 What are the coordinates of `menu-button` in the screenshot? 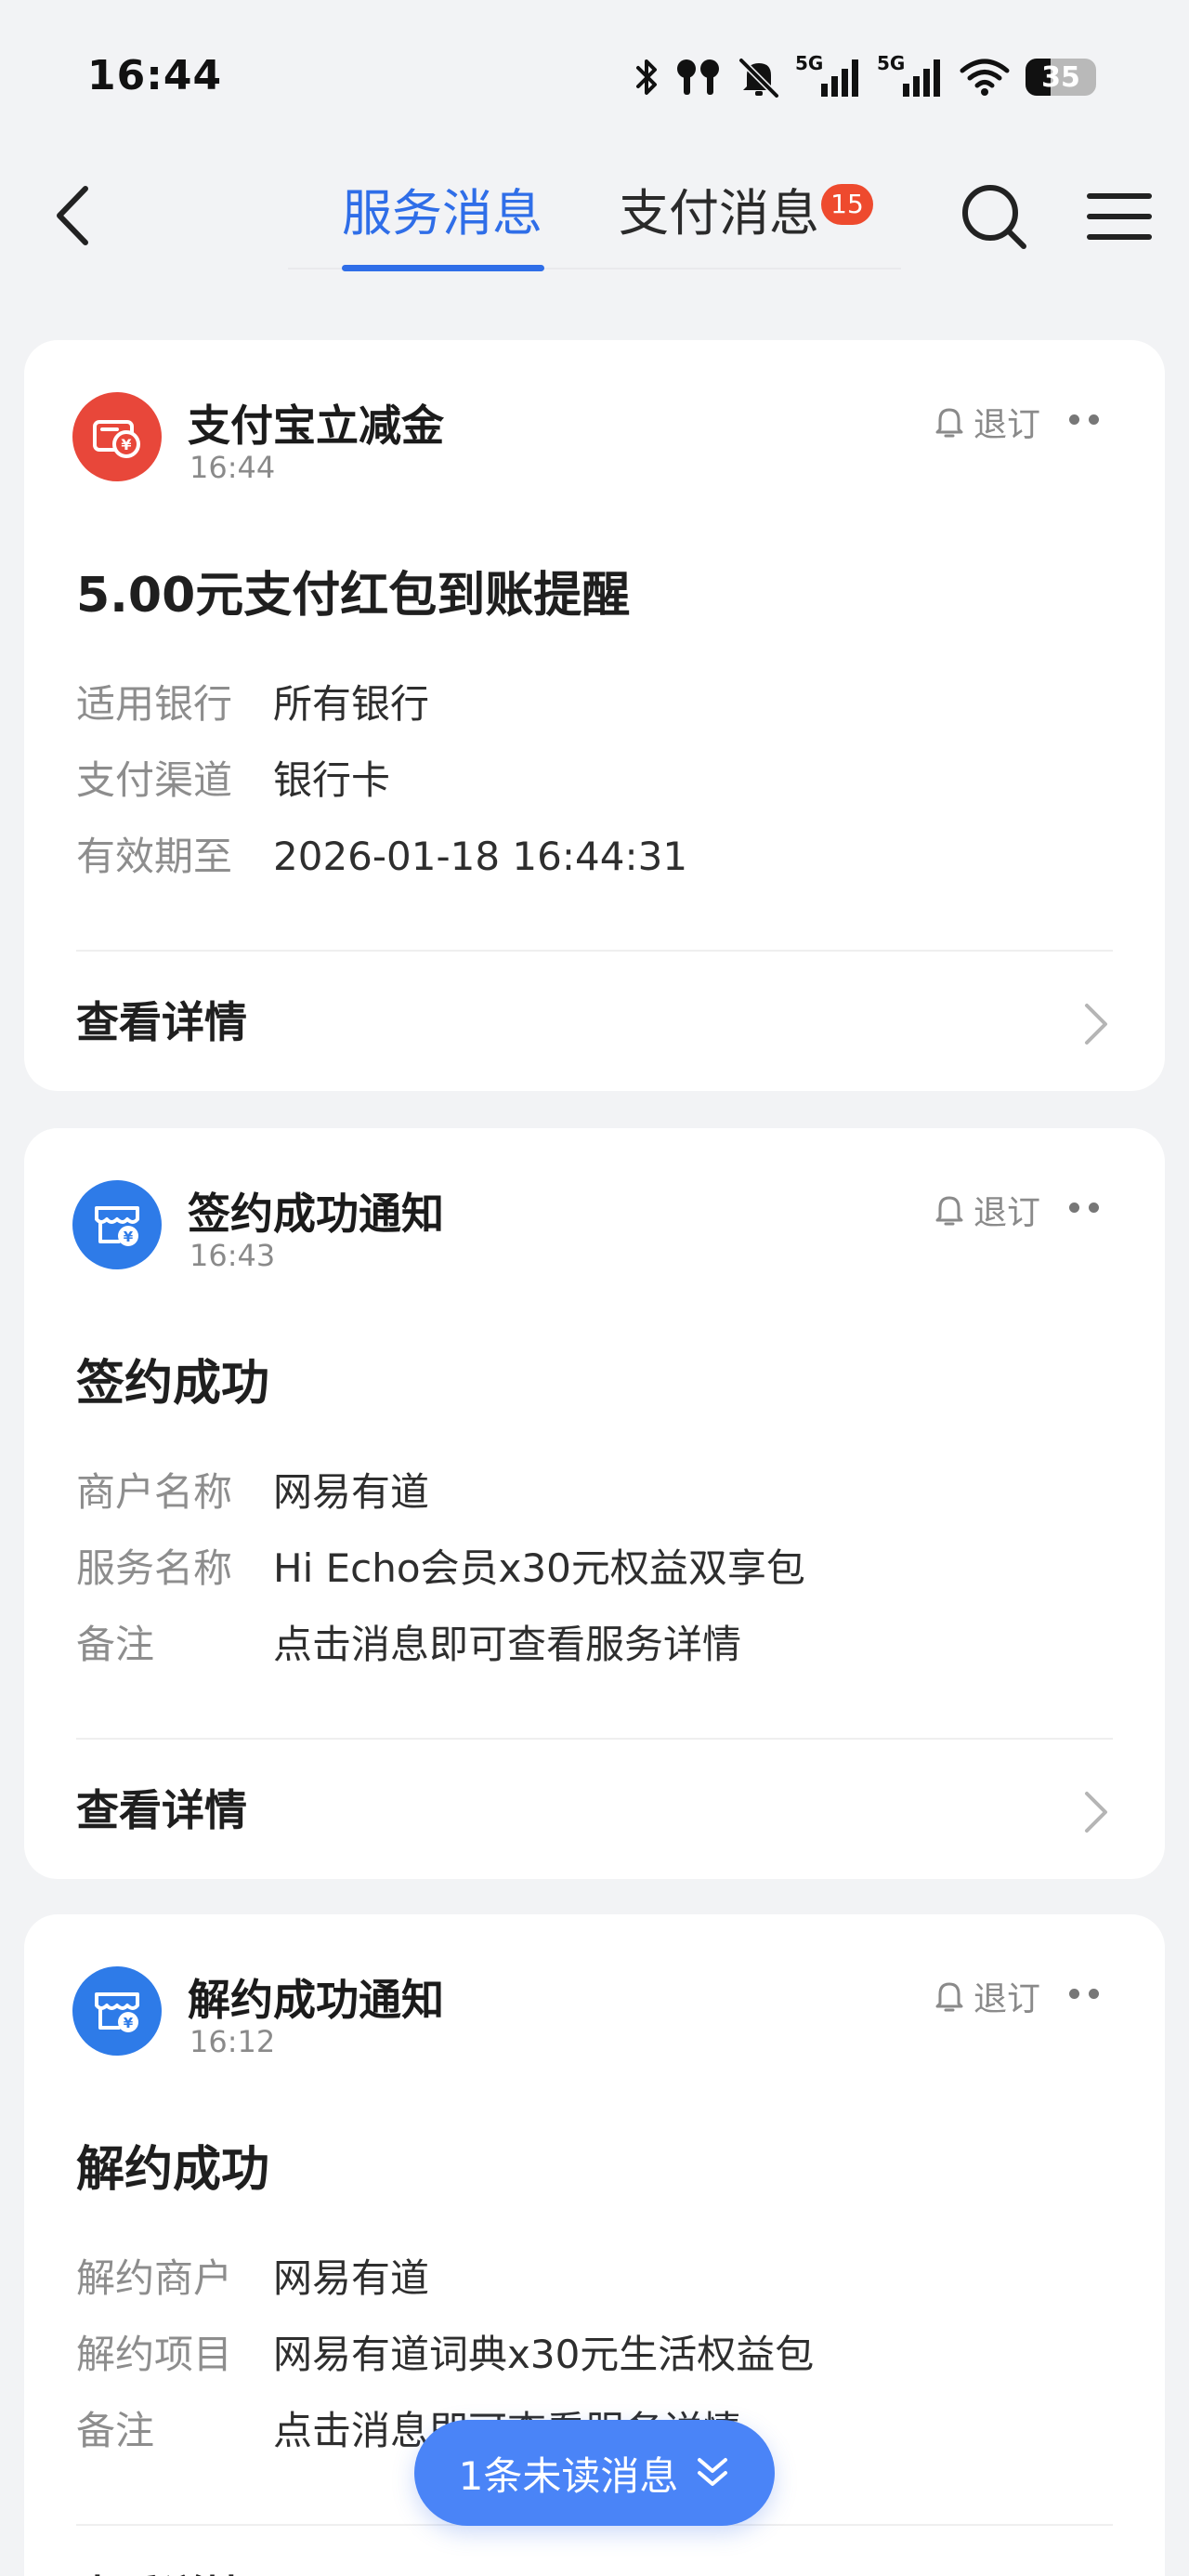 It's located at (1120, 216).